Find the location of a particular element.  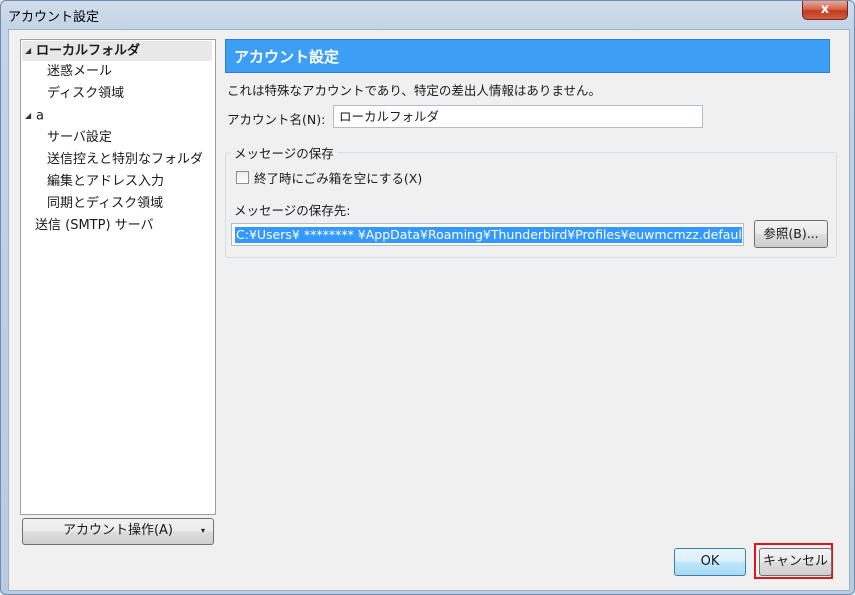

empty-trash-checkbox is located at coordinates (242, 177).